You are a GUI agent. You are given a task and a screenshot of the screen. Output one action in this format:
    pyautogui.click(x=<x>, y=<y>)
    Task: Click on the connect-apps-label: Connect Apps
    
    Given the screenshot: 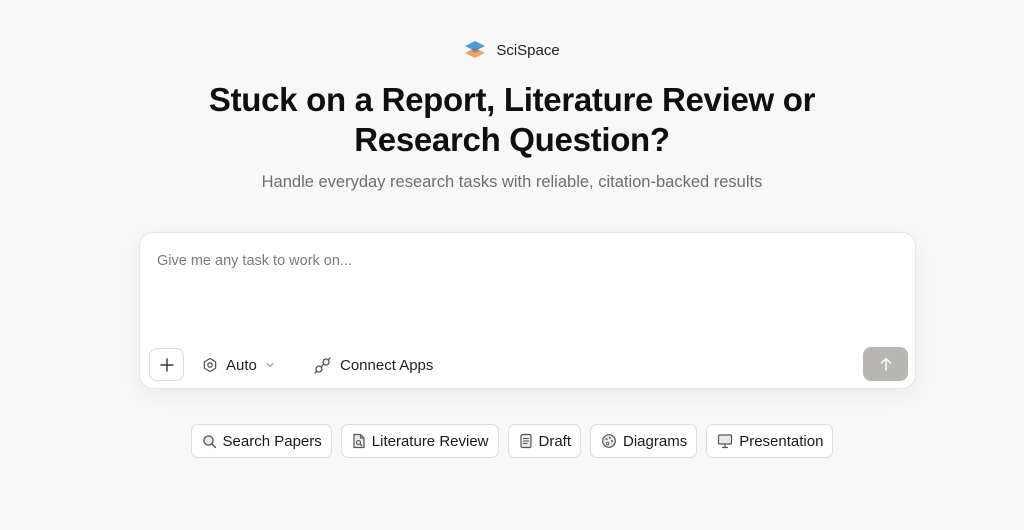 What is the action you would take?
    pyautogui.click(x=387, y=365)
    